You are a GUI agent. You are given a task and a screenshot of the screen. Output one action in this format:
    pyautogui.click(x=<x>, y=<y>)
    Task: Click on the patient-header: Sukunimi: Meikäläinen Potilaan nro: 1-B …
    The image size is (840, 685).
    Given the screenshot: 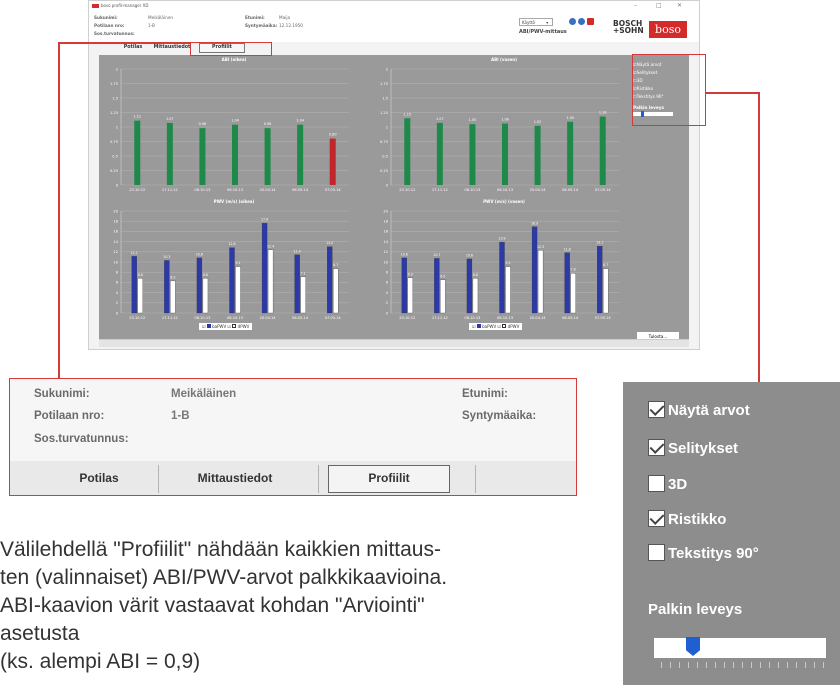 What is the action you would take?
    pyautogui.click(x=394, y=27)
    